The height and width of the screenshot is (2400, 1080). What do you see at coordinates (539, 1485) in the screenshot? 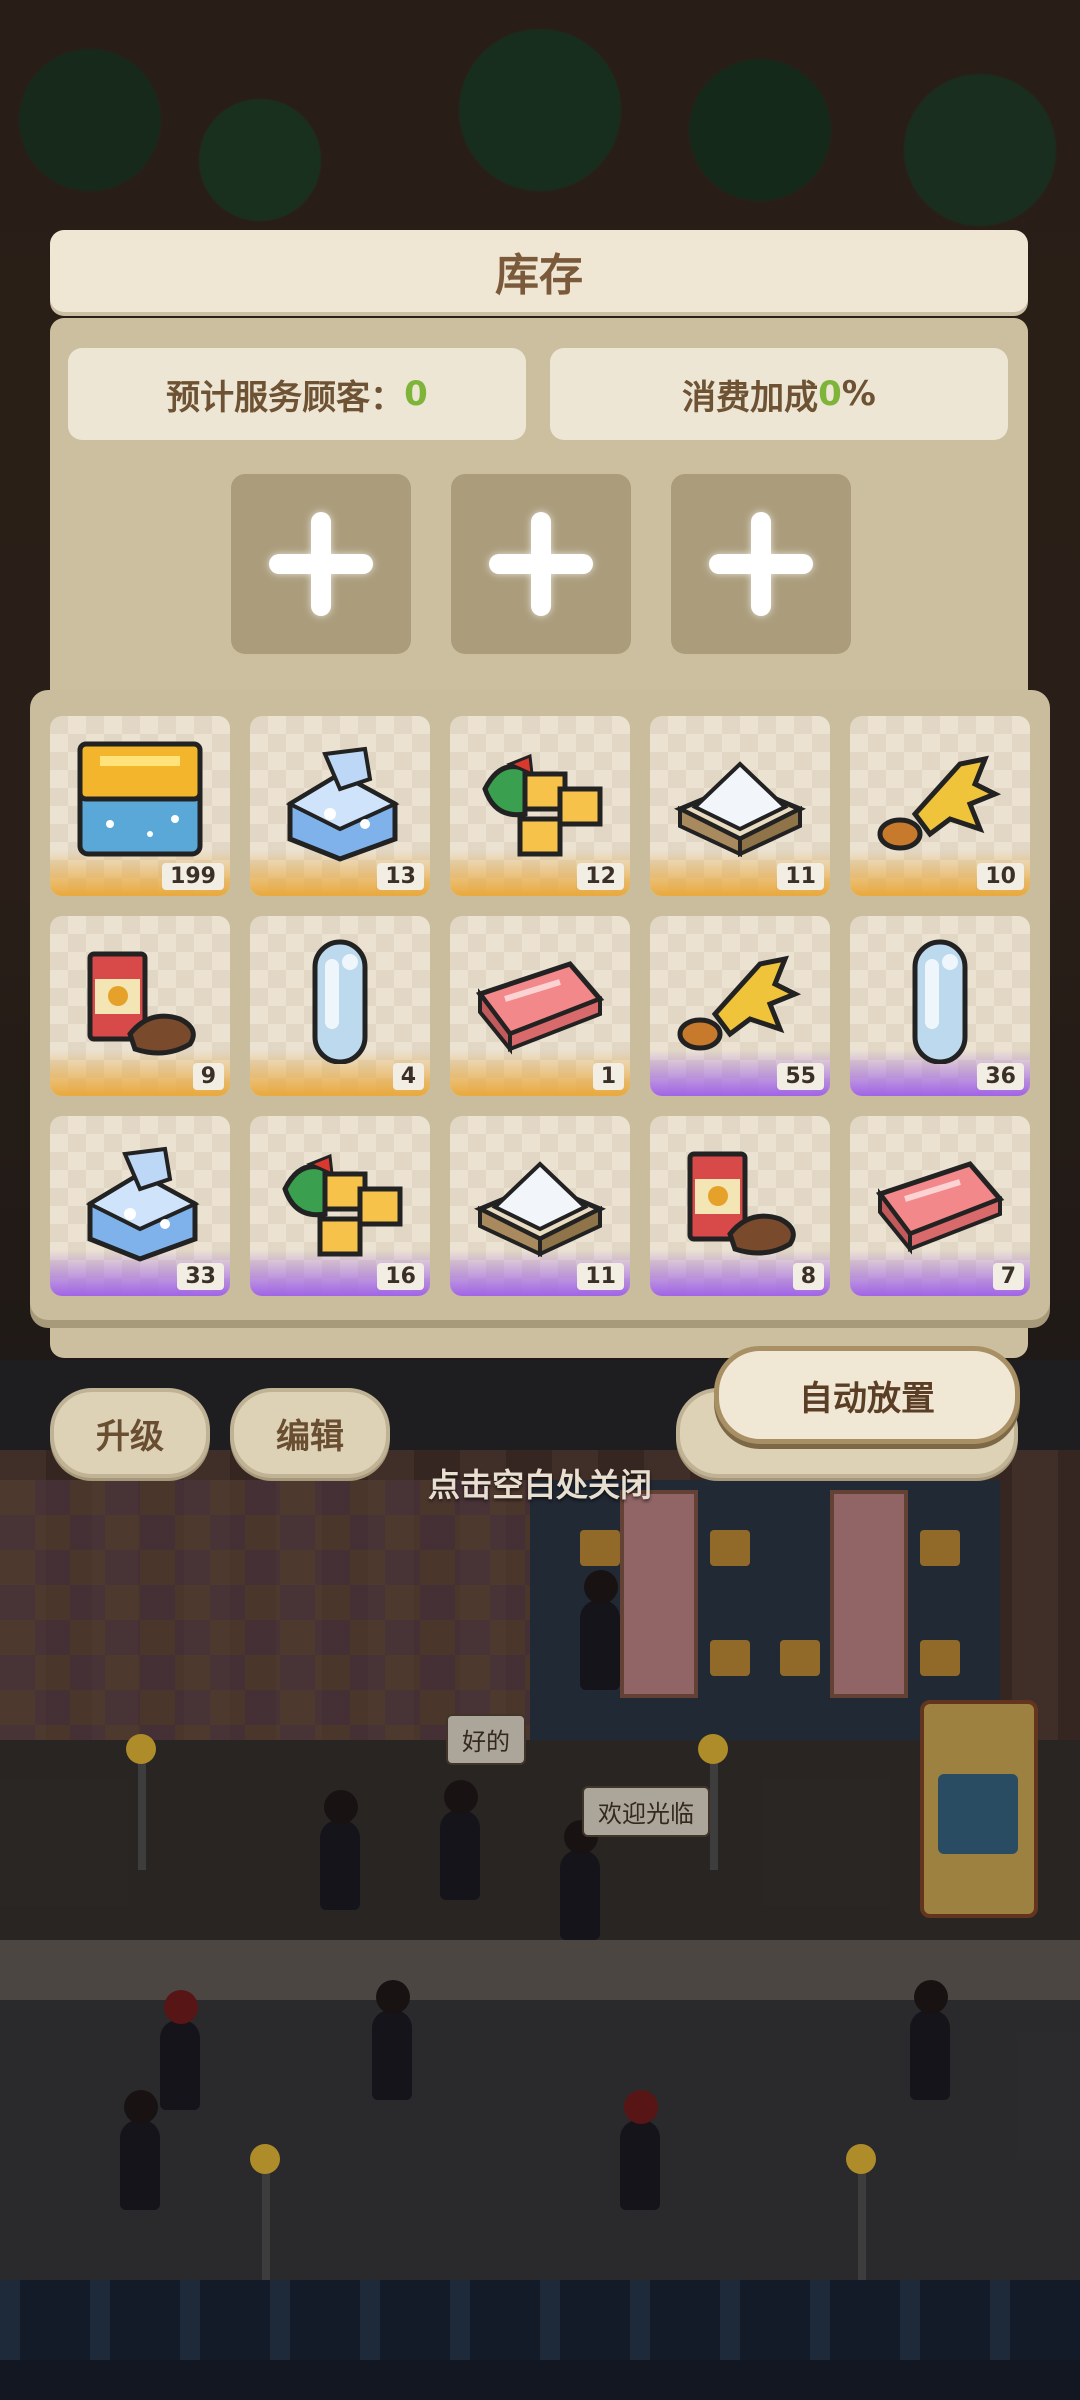
I see `close-hint: 点击空白处关闭` at bounding box center [539, 1485].